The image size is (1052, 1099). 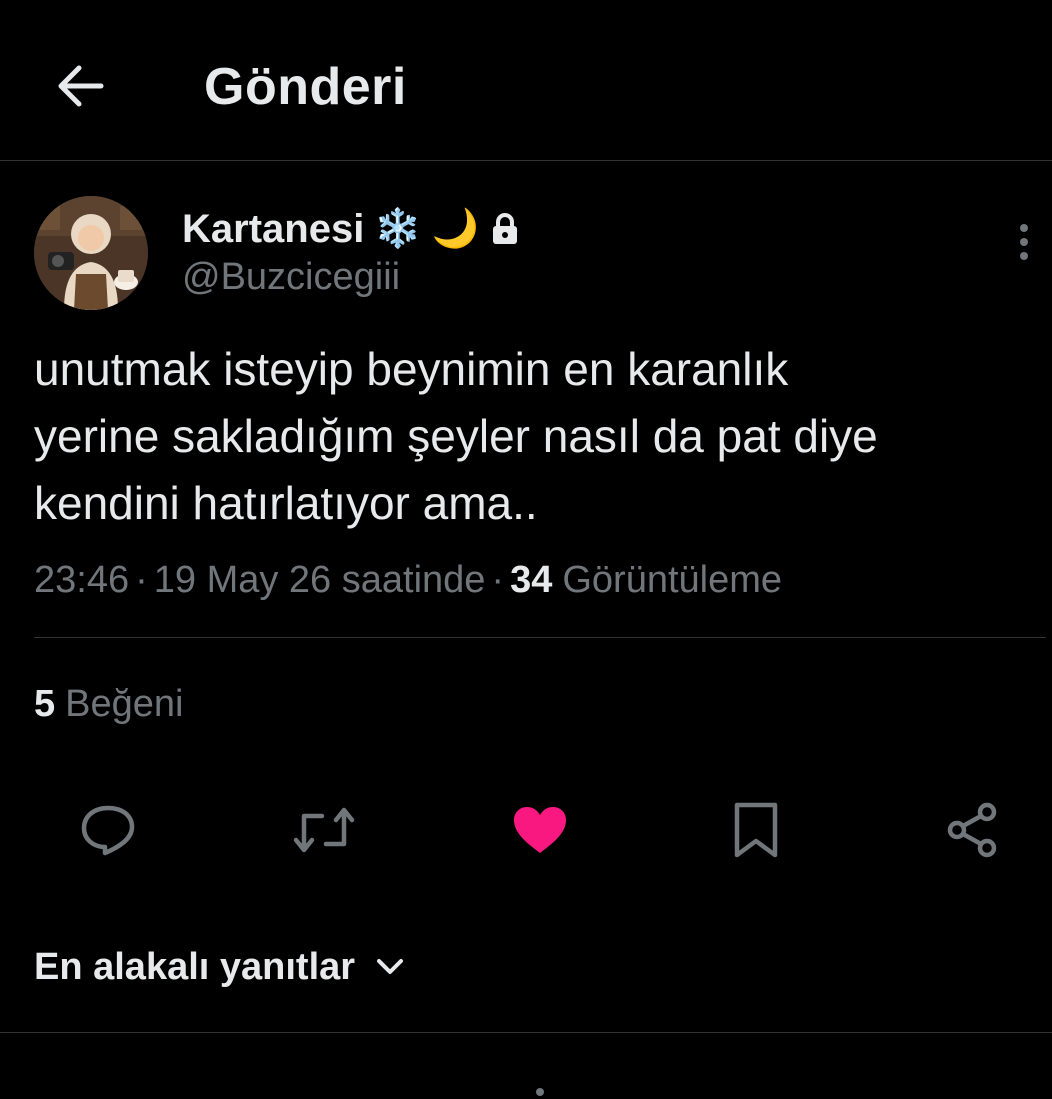 What do you see at coordinates (195, 966) in the screenshot?
I see `replies-sort-label: En alakalı yanıtlar` at bounding box center [195, 966].